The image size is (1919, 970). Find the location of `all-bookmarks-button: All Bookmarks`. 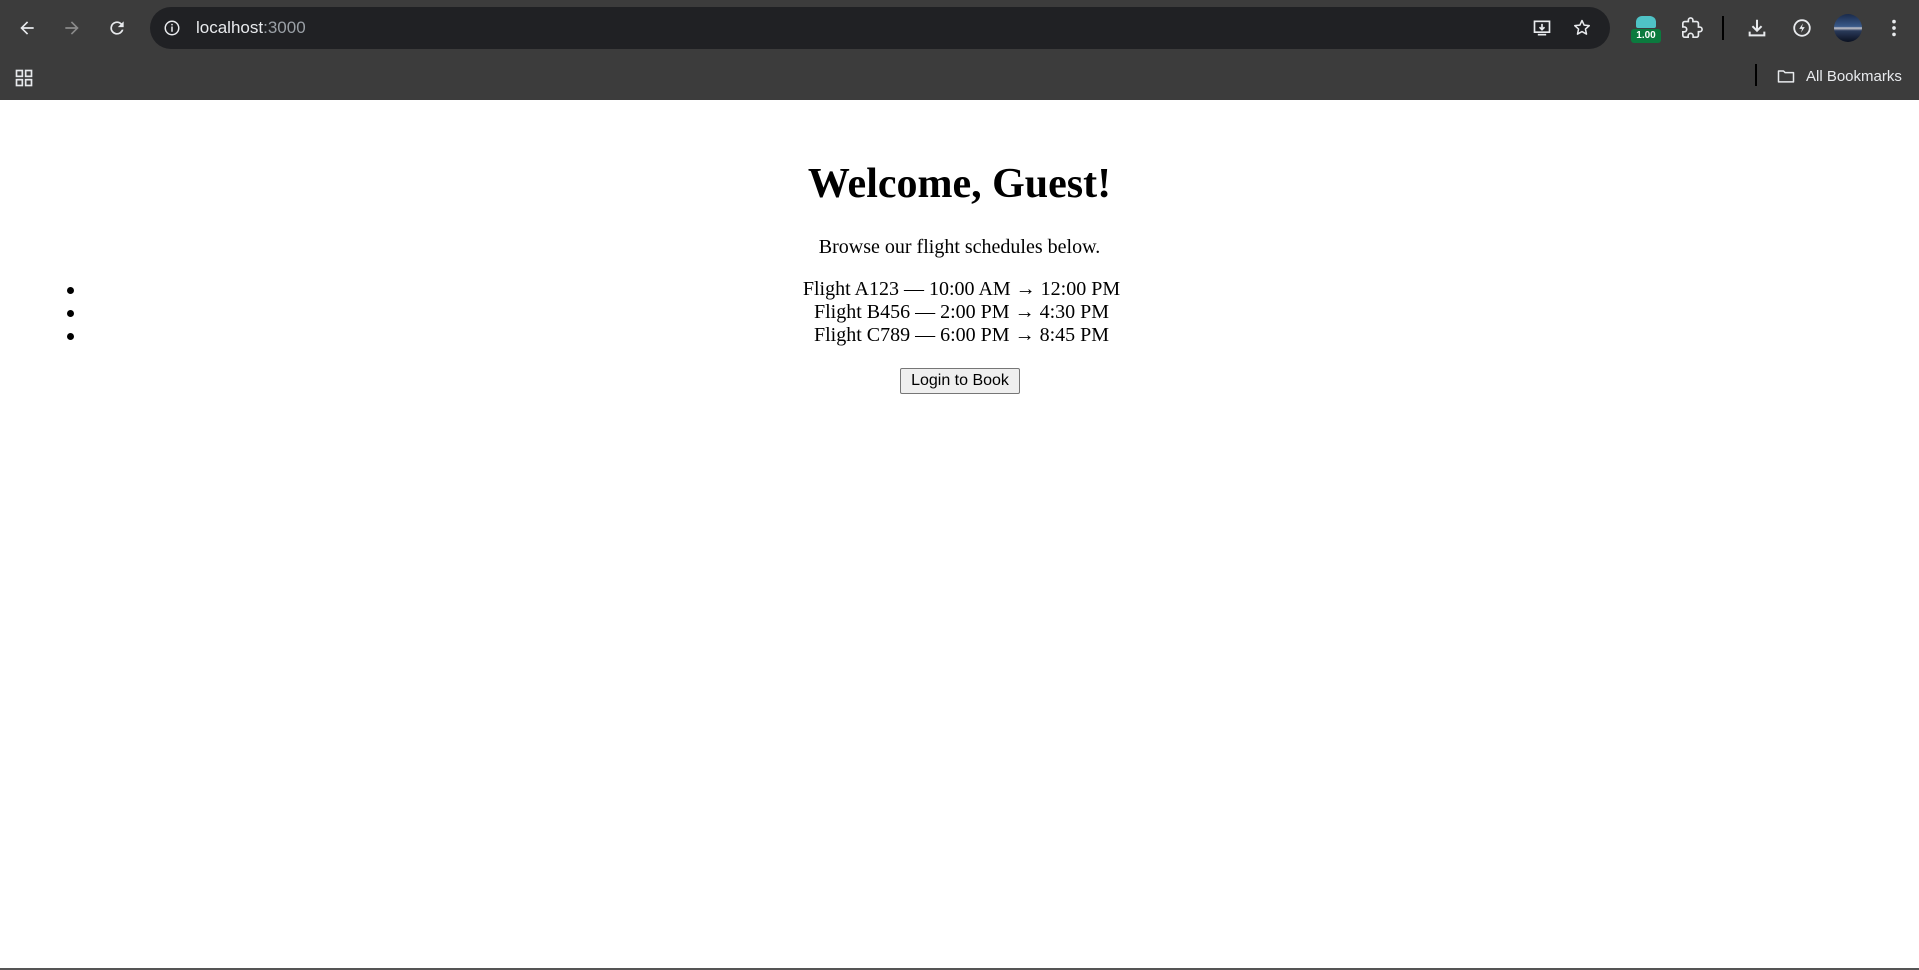

all-bookmarks-button: All Bookmarks is located at coordinates (1839, 76).